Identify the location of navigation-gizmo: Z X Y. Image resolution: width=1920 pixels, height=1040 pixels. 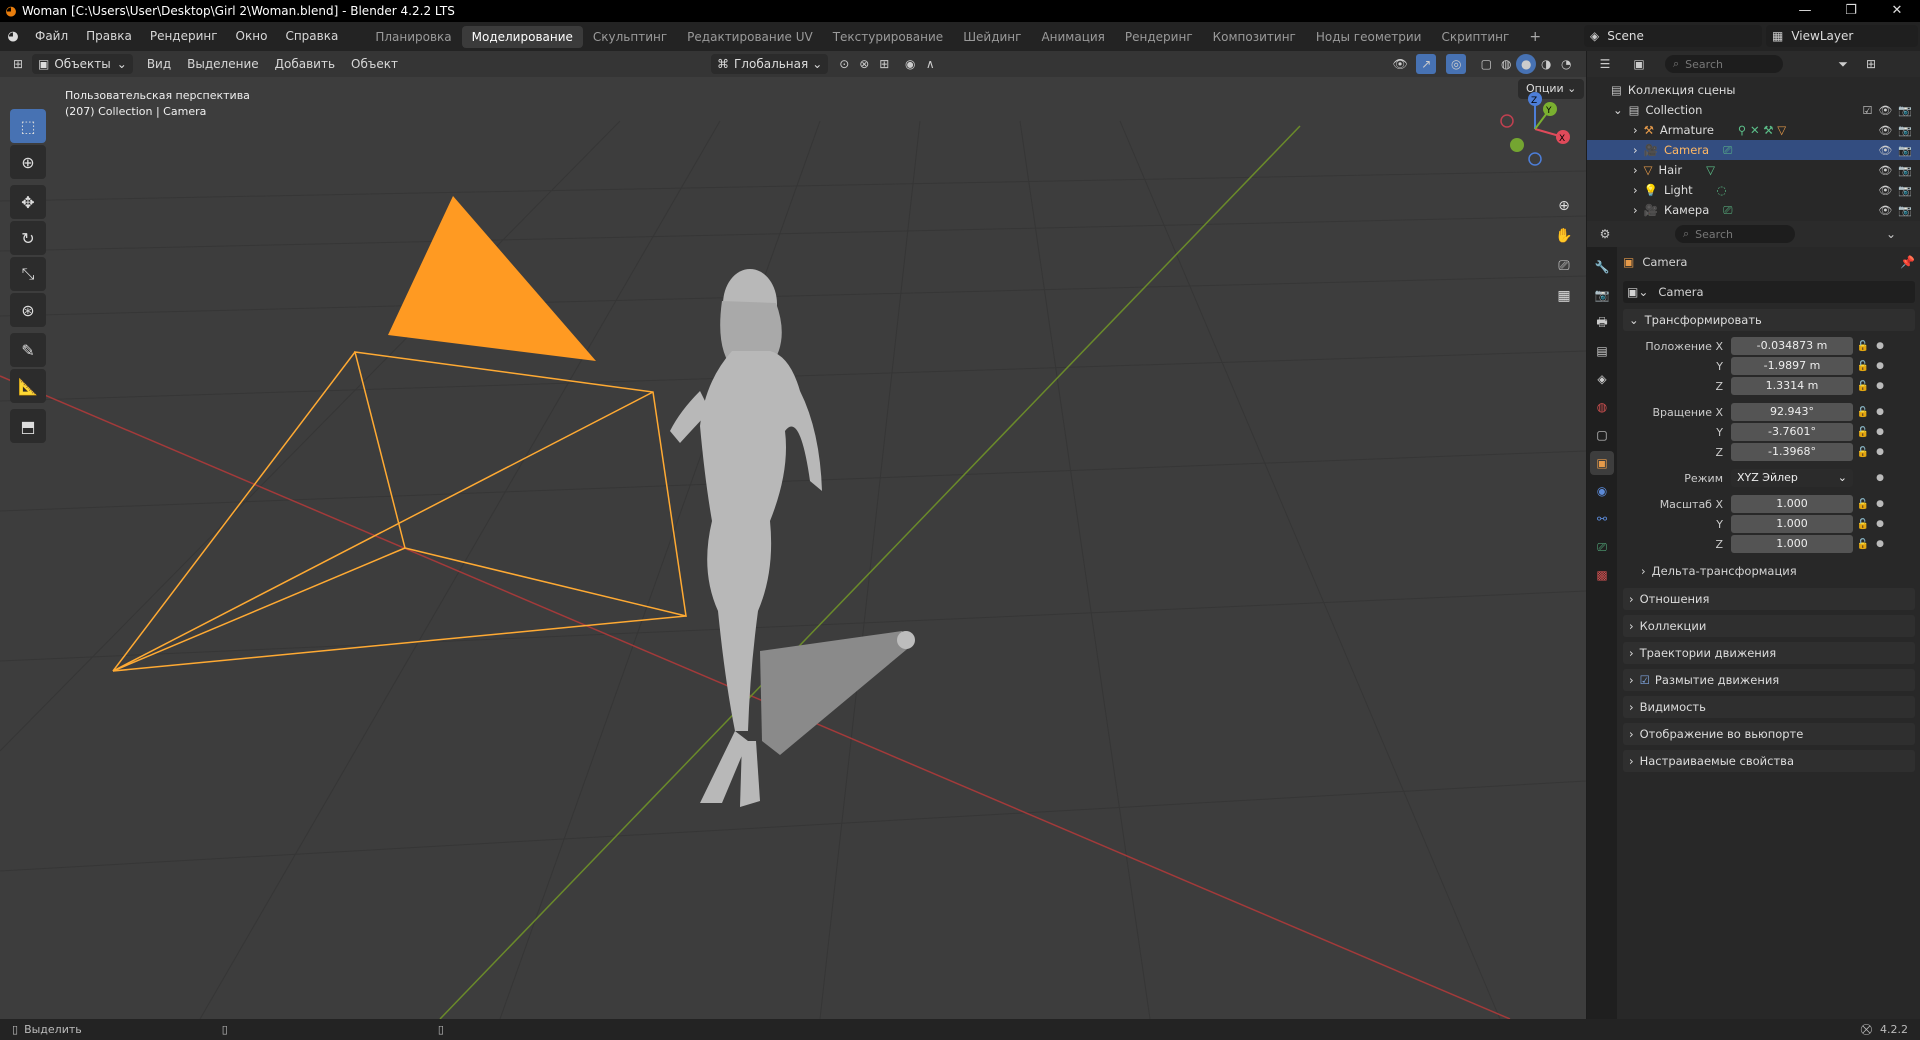
(1535, 129).